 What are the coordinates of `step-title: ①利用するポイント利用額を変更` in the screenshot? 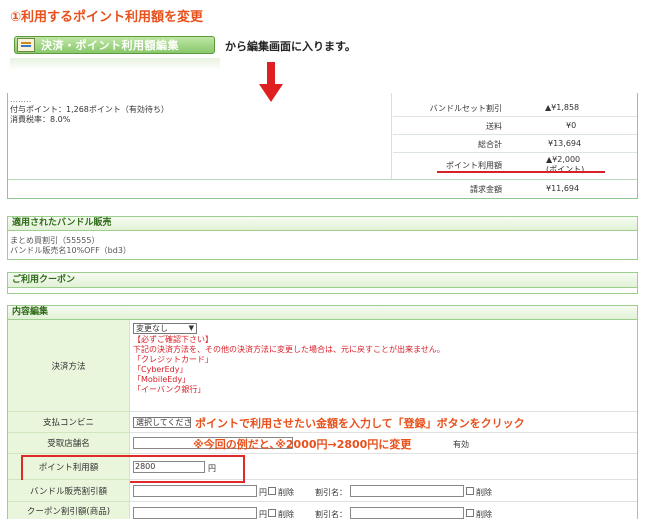 It's located at (107, 17).